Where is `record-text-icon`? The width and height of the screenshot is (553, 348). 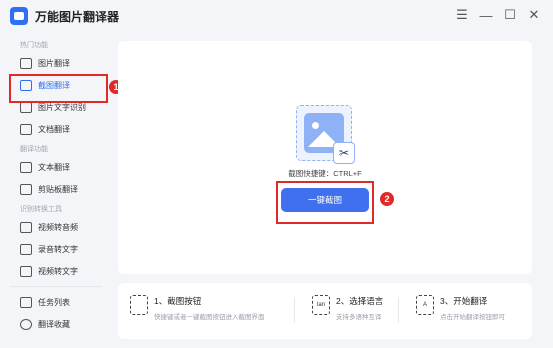 record-text-icon is located at coordinates (26, 249).